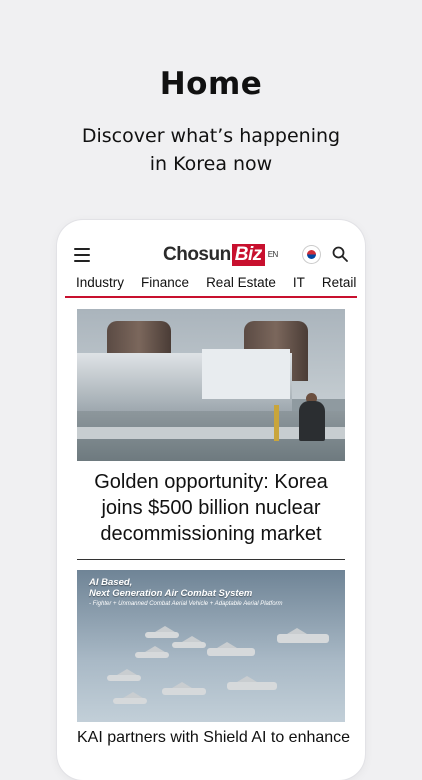 This screenshot has width=422, height=780. Describe the element at coordinates (211, 84) in the screenshot. I see `hero-title: Home` at that location.